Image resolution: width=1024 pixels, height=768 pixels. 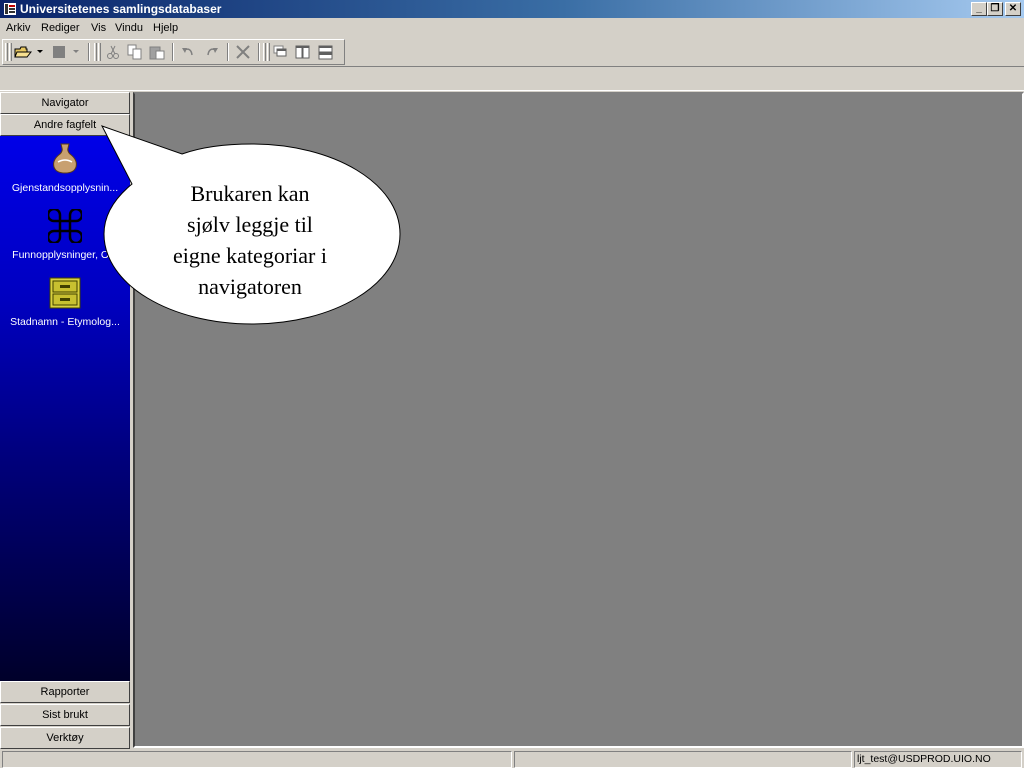 What do you see at coordinates (512, 9) in the screenshot?
I see `title-bar: Universitetenes samlingsdatabaser _ ❐ ✕` at bounding box center [512, 9].